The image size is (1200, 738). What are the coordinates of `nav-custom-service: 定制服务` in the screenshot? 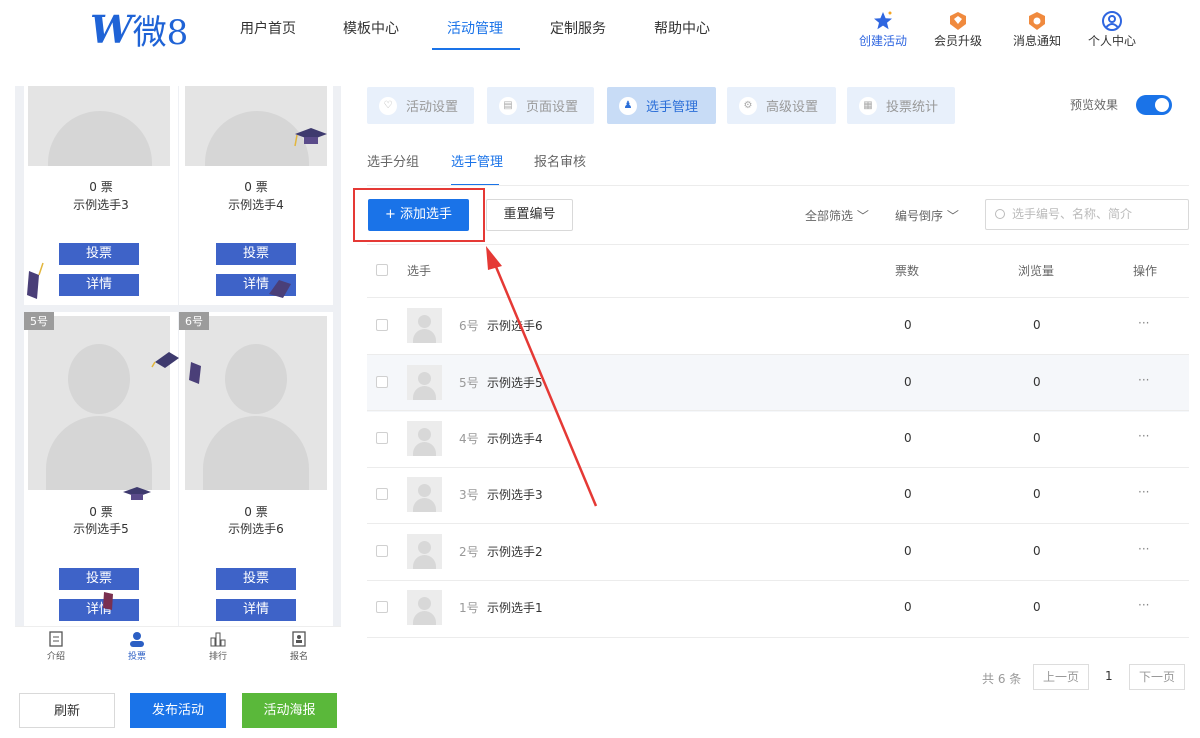 It's located at (578, 28).